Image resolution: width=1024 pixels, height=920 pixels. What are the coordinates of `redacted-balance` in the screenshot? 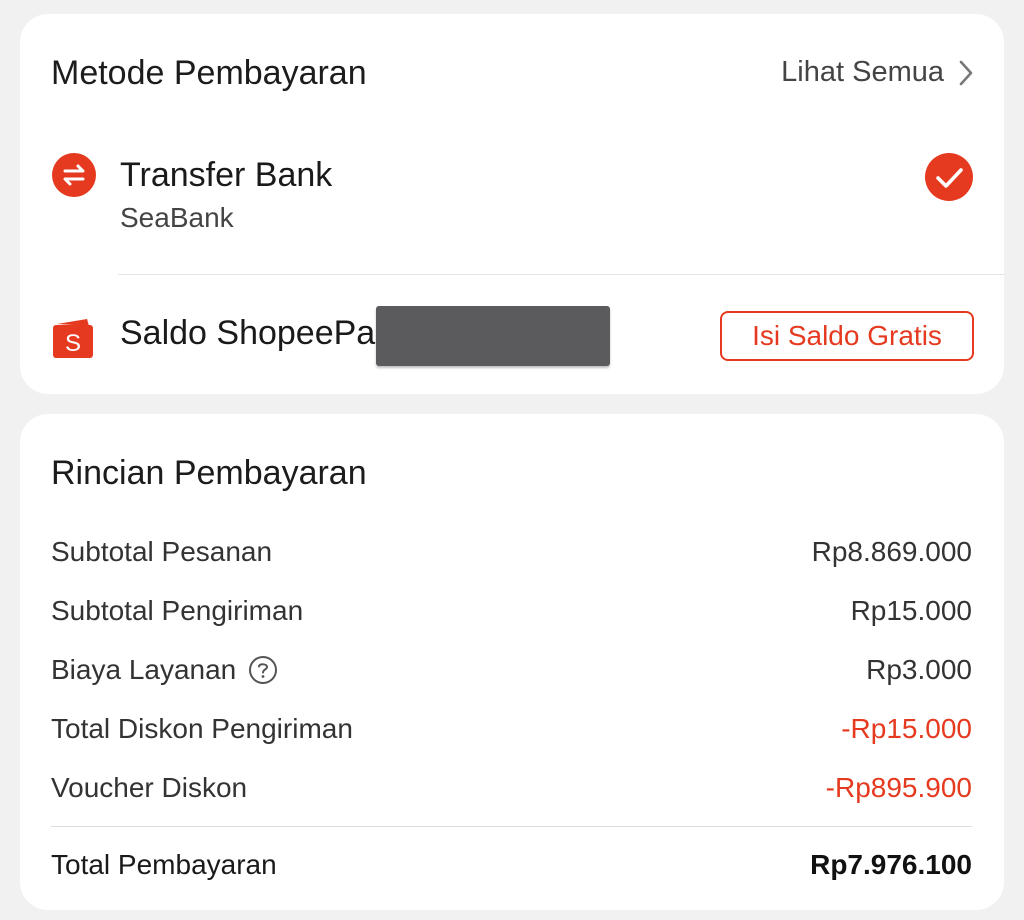 It's located at (493, 336).